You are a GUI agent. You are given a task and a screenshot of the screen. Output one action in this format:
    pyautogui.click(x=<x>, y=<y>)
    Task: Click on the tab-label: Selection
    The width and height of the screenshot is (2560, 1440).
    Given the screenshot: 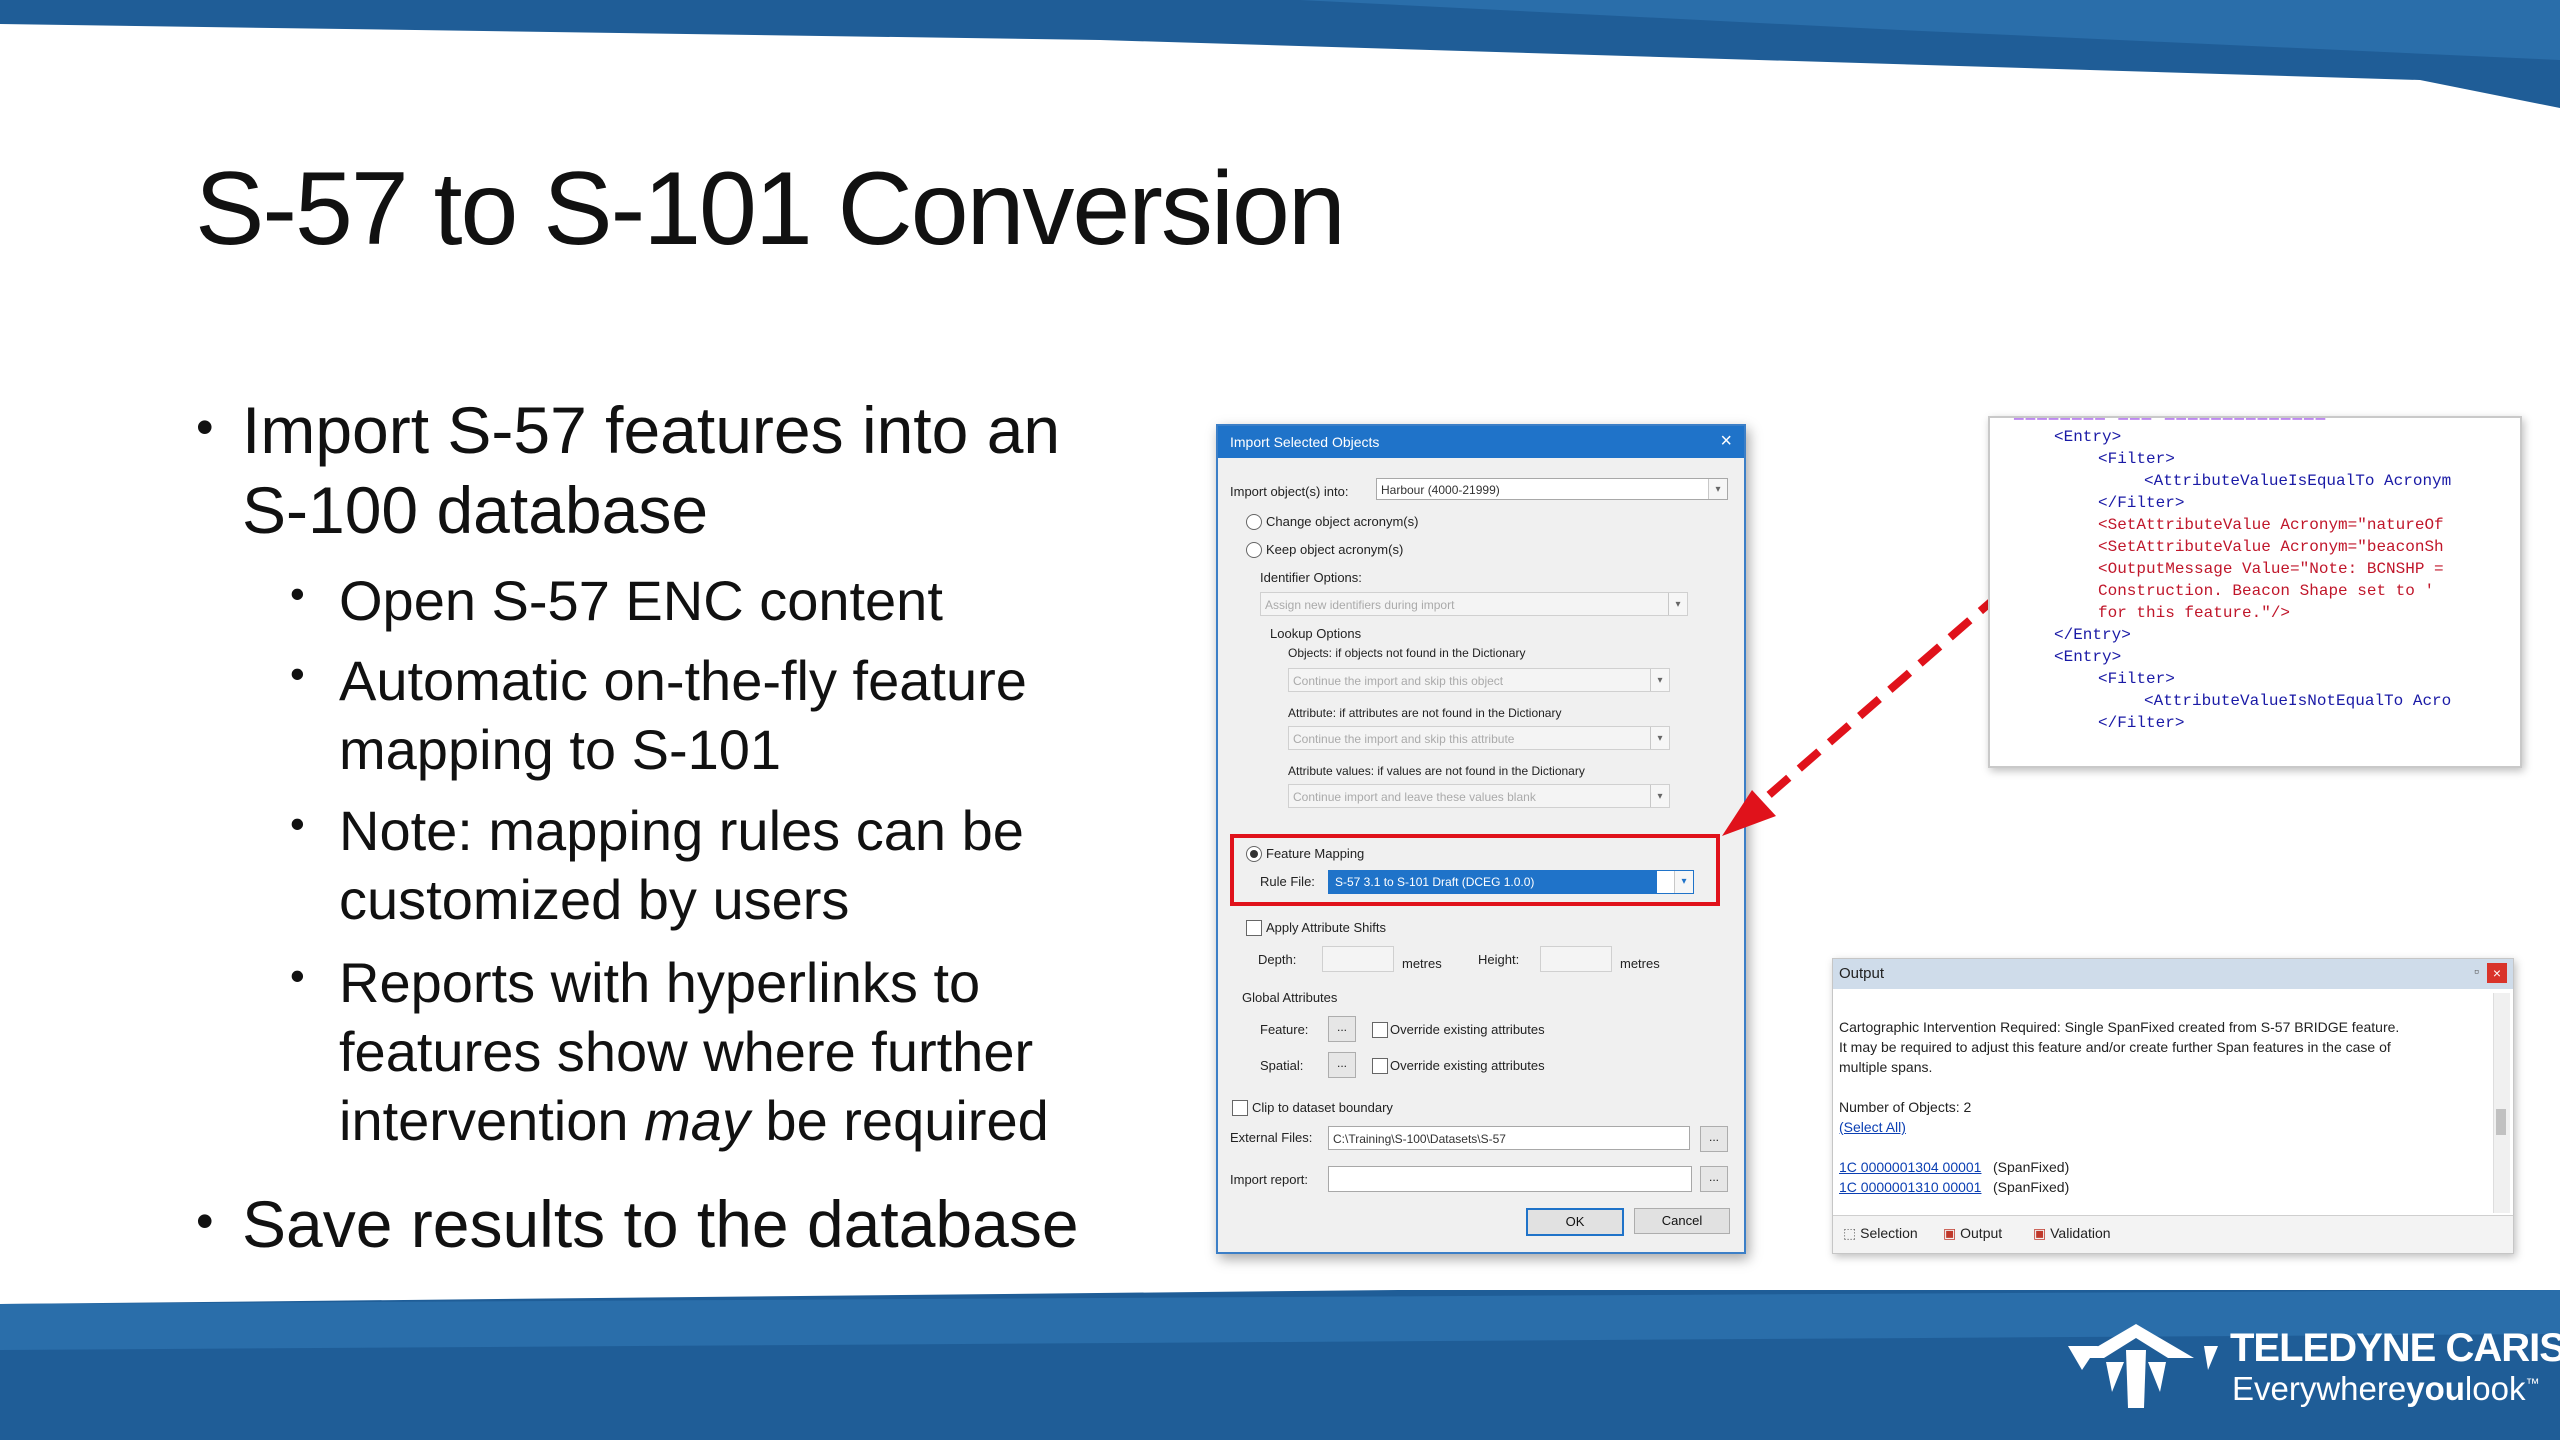 What is the action you would take?
    pyautogui.click(x=1889, y=1233)
    